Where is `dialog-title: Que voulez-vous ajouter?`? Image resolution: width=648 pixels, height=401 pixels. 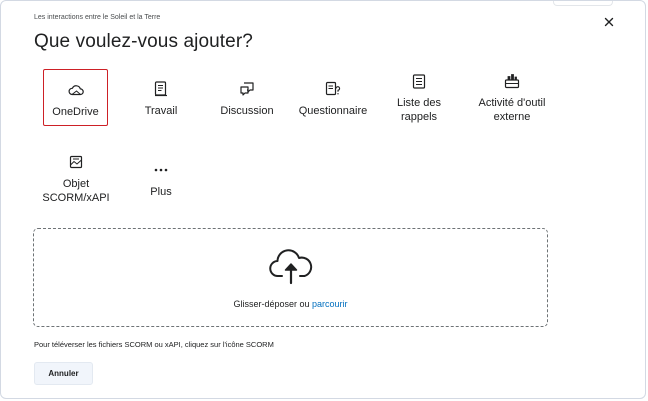 dialog-title: Que voulez-vous ajouter? is located at coordinates (143, 41).